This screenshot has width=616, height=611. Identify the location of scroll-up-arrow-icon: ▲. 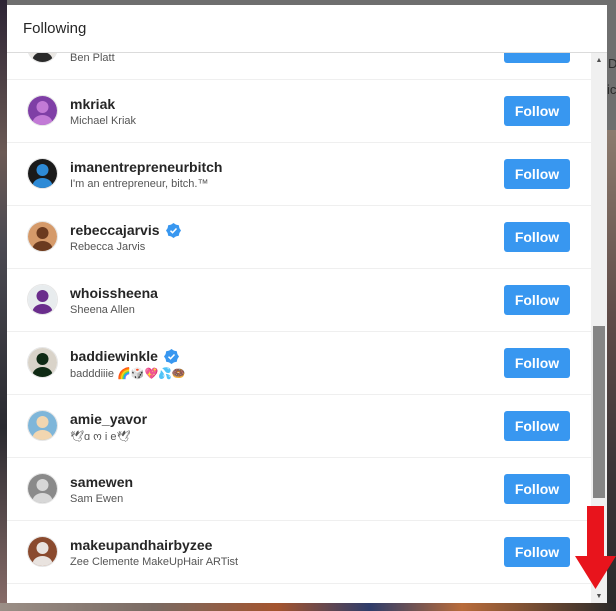
(599, 60).